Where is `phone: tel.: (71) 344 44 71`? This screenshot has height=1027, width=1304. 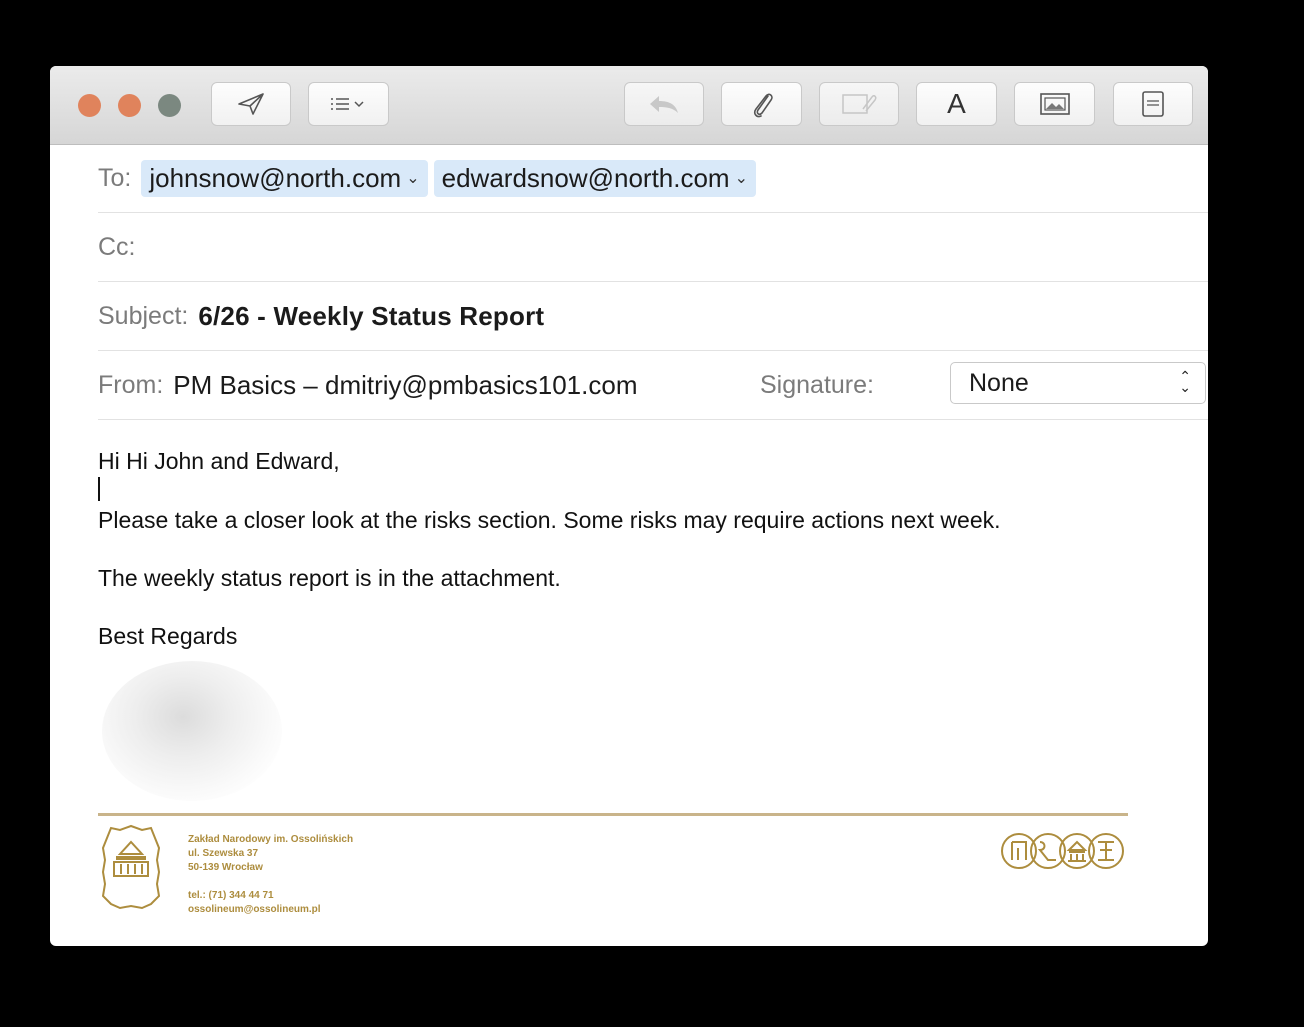
phone: tel.: (71) 344 44 71 is located at coordinates (231, 895).